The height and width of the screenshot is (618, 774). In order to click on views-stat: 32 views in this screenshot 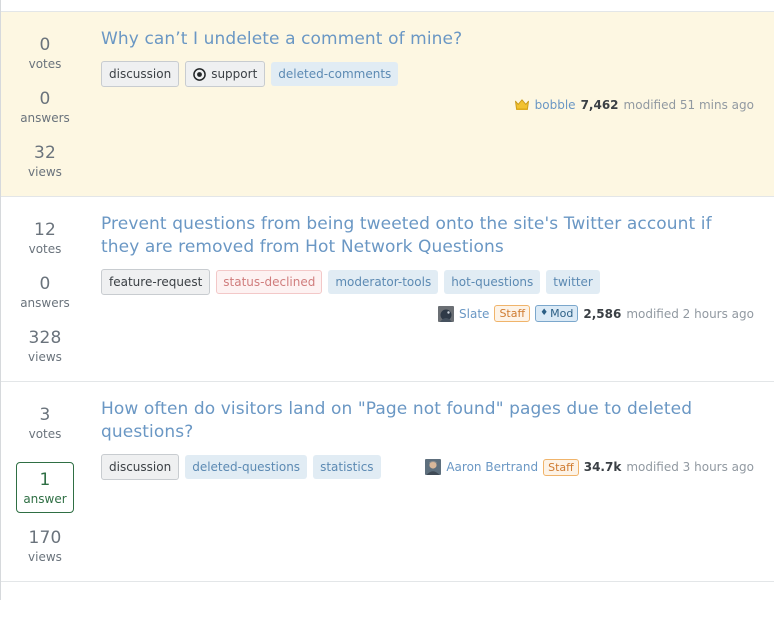, I will do `click(45, 161)`.